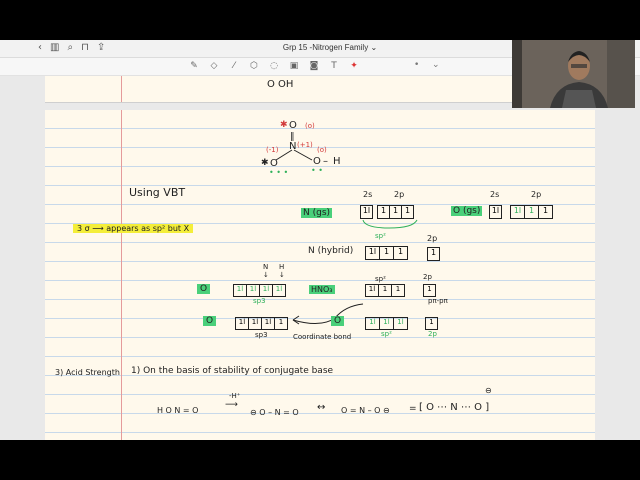 The width and height of the screenshot is (640, 480). What do you see at coordinates (204, 289) in the screenshot?
I see `o-left-label: O` at bounding box center [204, 289].